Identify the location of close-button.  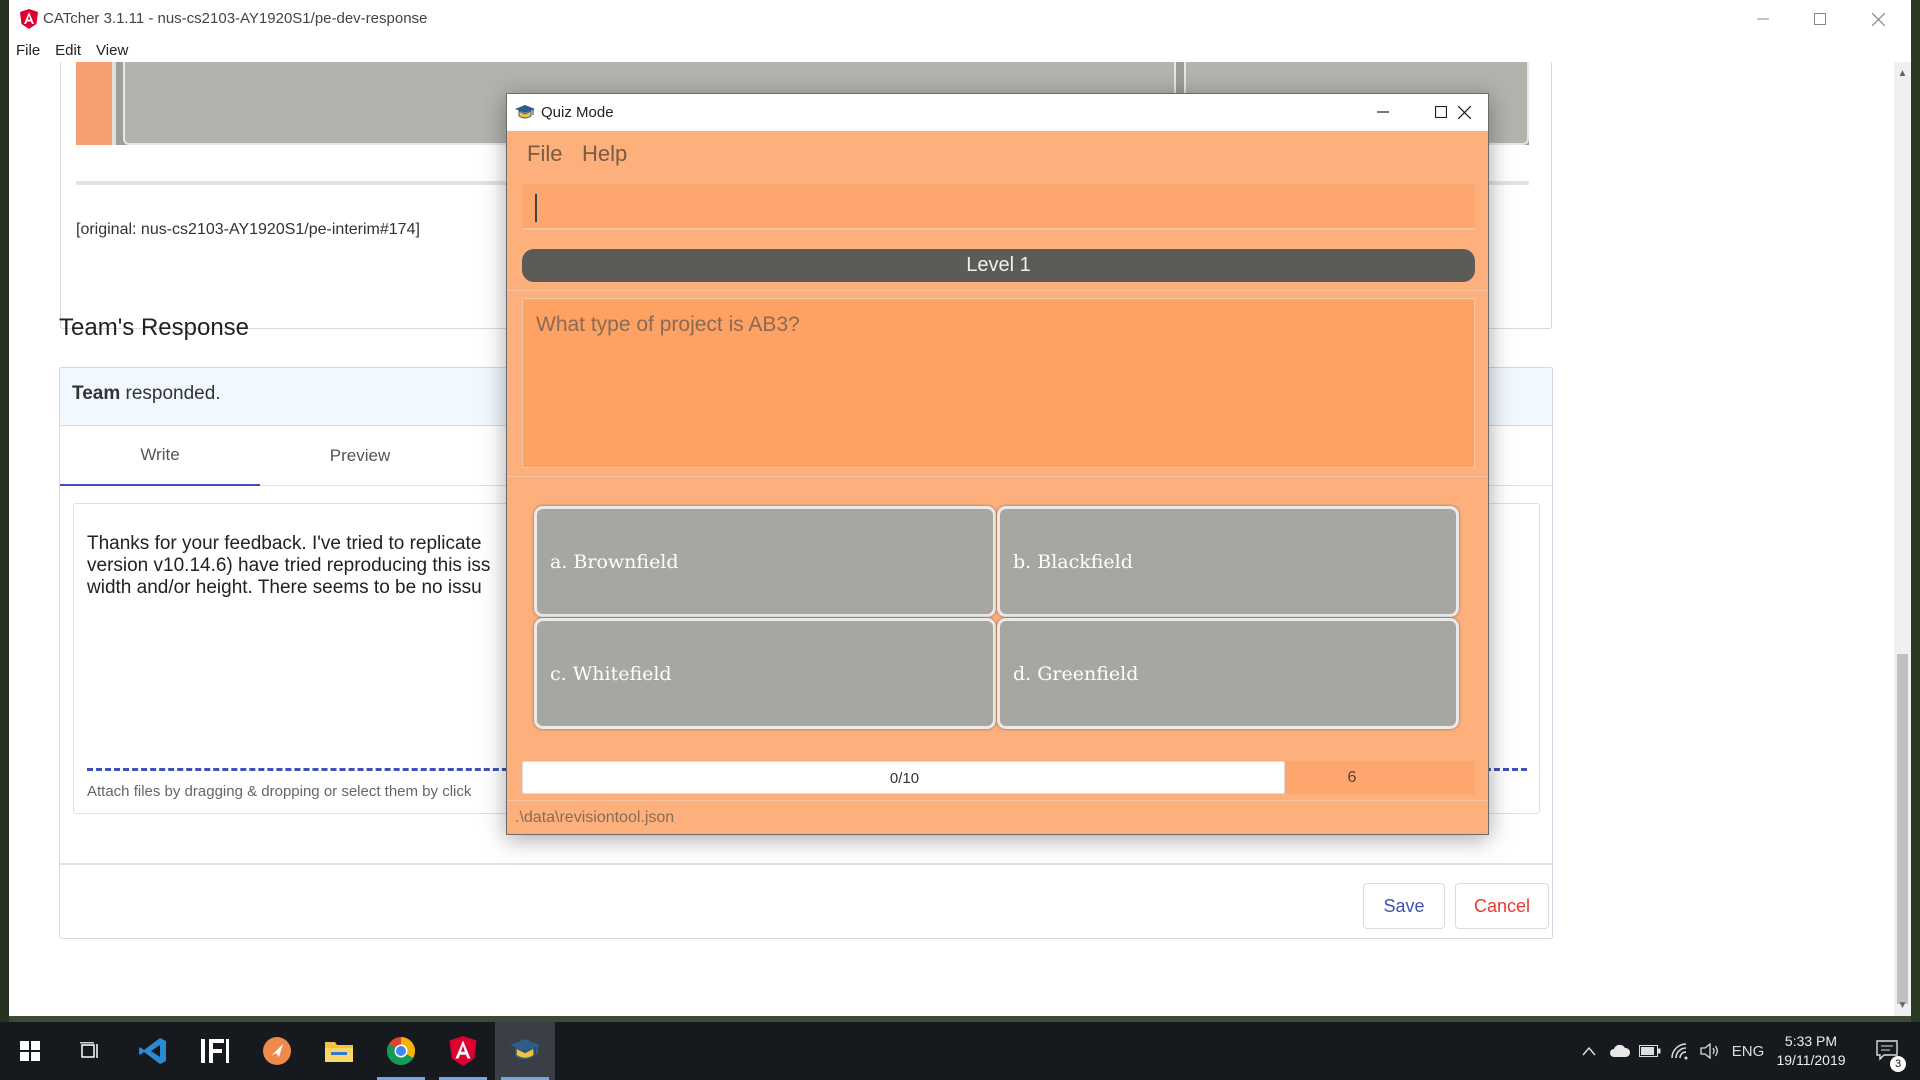
(1878, 19).